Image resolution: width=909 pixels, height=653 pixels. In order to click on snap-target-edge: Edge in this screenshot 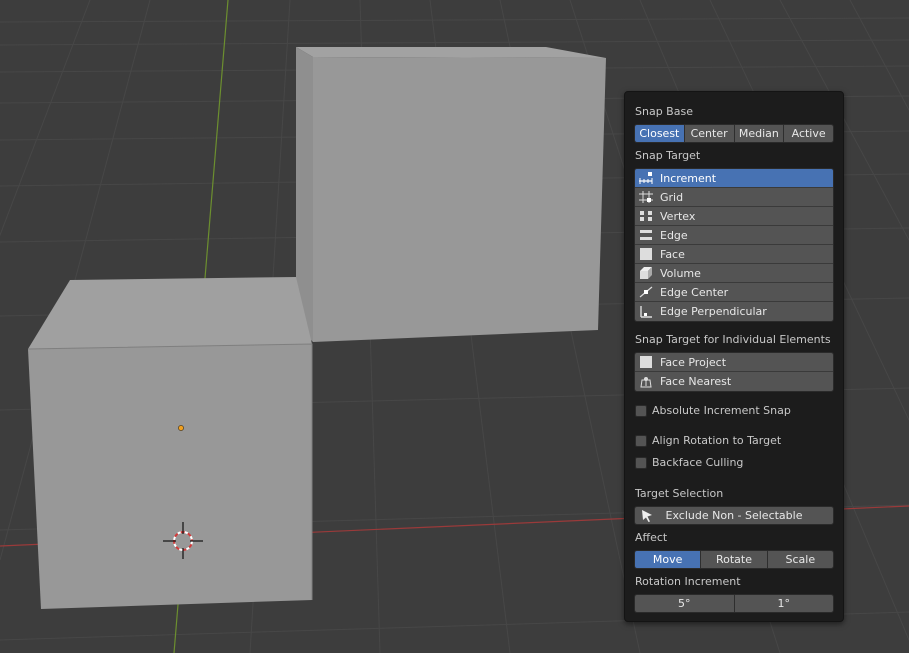, I will do `click(734, 235)`.